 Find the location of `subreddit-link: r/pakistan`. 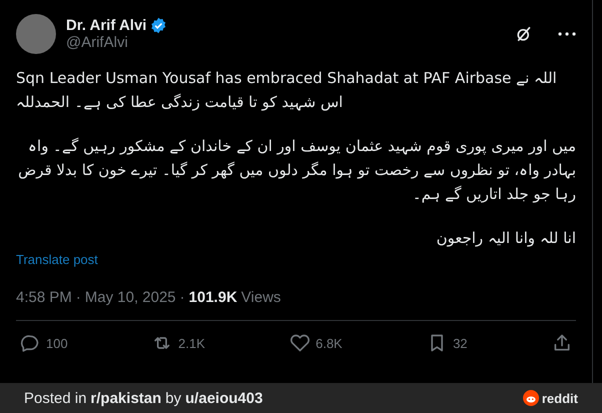

subreddit-link: r/pakistan is located at coordinates (126, 398).